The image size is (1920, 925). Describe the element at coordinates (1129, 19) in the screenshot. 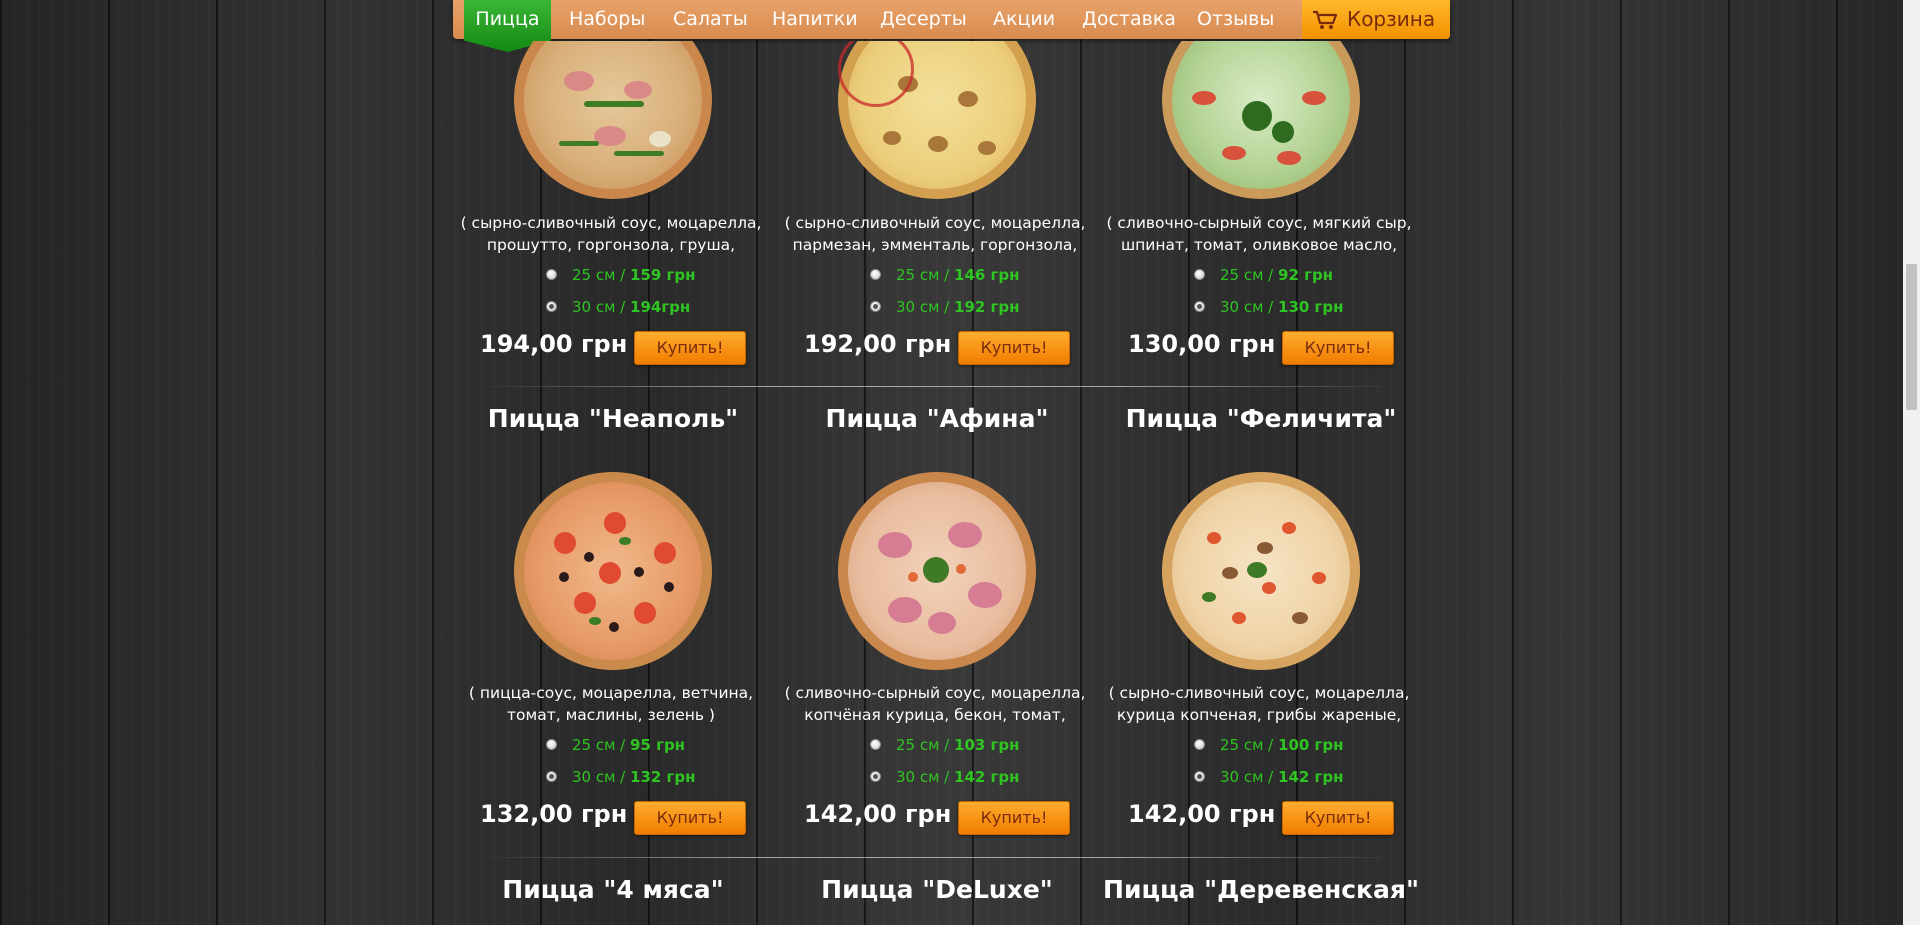

I see `nav-item-delivery: Доставка` at that location.